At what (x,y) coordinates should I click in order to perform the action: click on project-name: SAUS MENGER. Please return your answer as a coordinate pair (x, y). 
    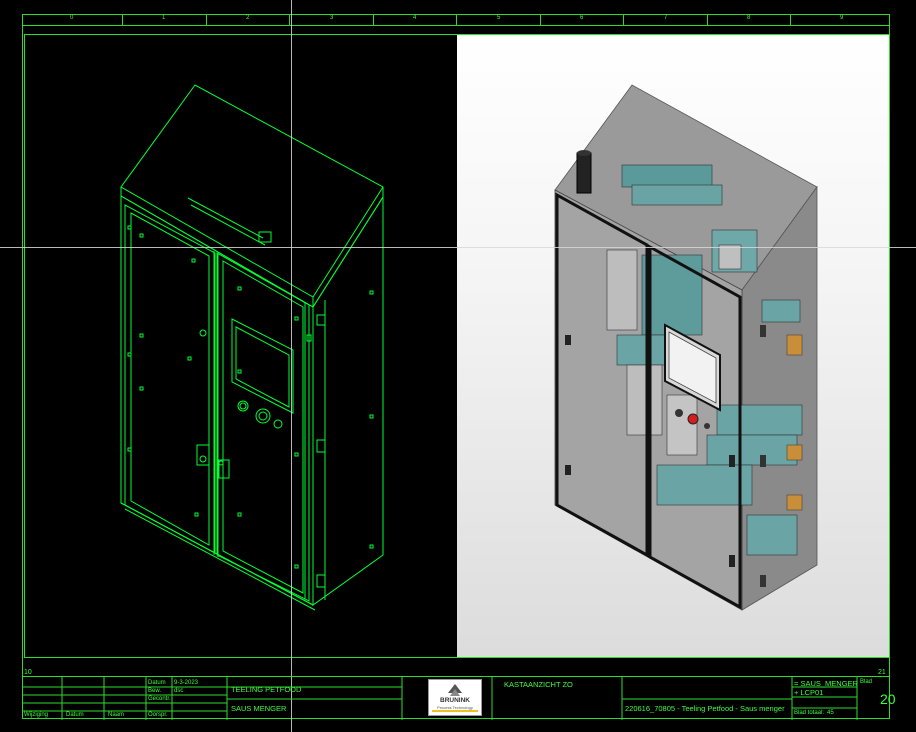
    Looking at the image, I should click on (259, 708).